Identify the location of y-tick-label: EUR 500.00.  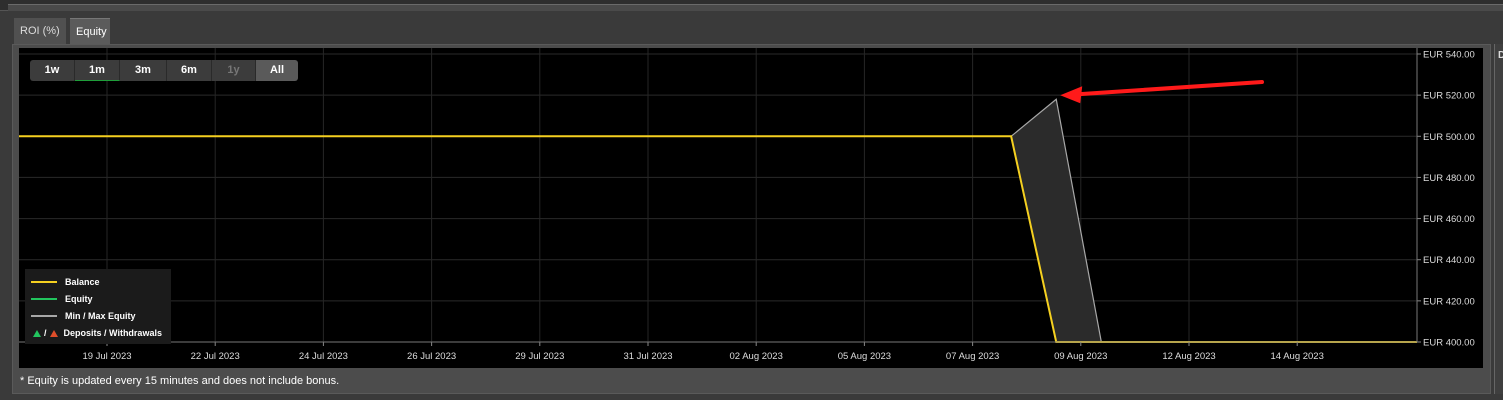
(1449, 137).